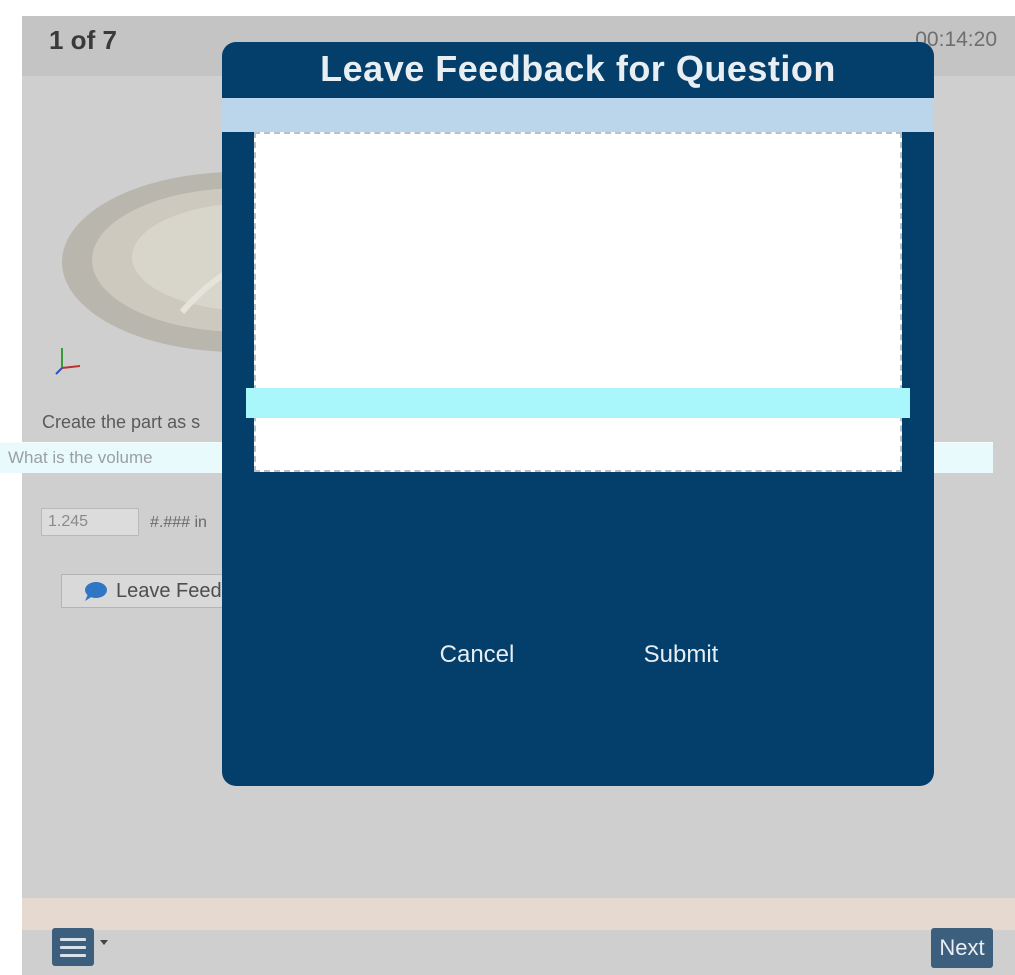  Describe the element at coordinates (169, 590) in the screenshot. I see `leave-feedback-label: Leave Feed` at that location.